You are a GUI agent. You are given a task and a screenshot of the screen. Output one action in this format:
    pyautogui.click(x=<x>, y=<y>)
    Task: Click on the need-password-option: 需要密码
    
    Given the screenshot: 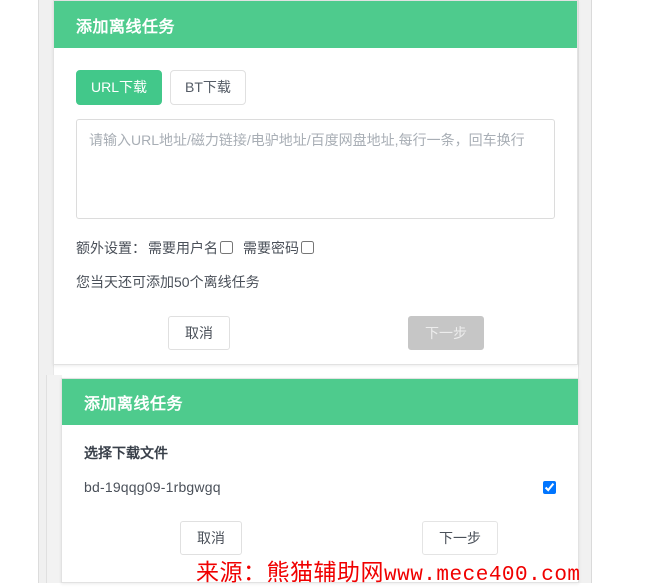 What is the action you would take?
    pyautogui.click(x=278, y=248)
    